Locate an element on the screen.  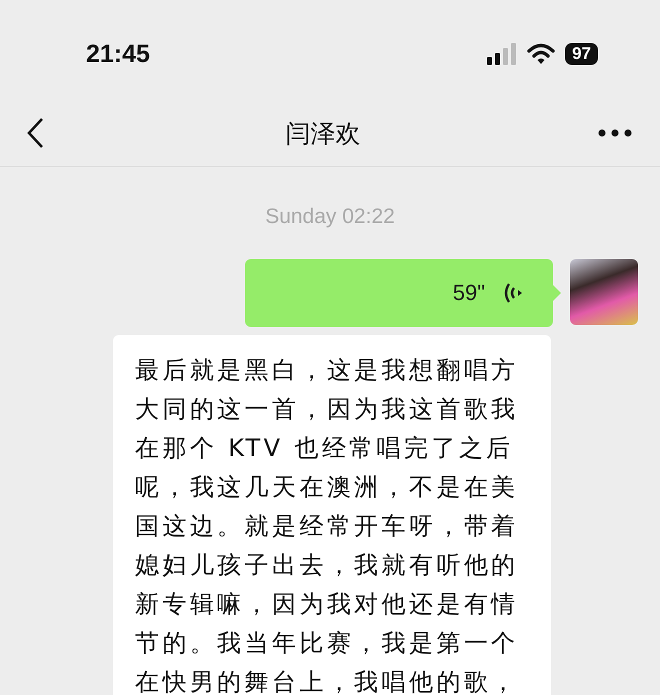
battery-level: 97 is located at coordinates (581, 54).